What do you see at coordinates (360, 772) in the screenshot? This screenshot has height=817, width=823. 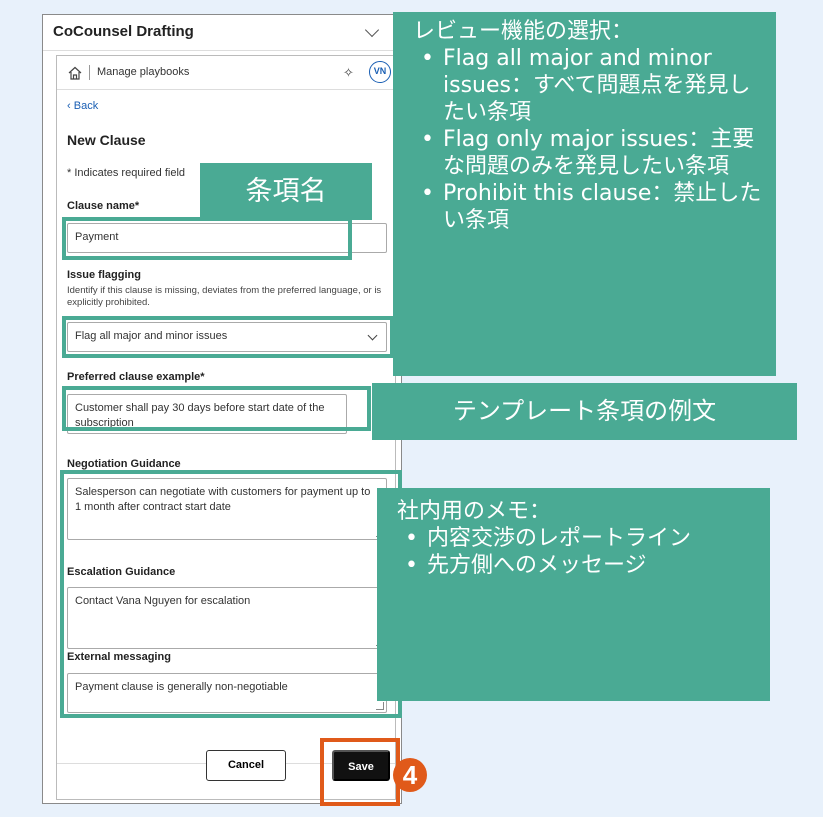 I see `save-highlight` at bounding box center [360, 772].